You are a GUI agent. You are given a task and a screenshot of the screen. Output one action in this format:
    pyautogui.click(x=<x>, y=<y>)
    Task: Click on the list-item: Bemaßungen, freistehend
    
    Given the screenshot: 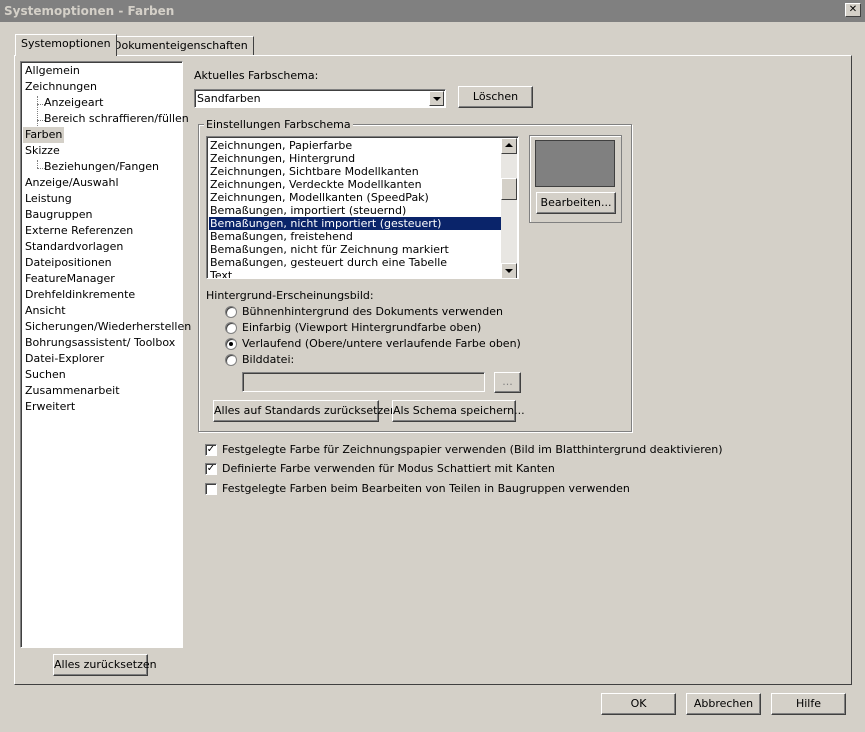 What is the action you would take?
    pyautogui.click(x=356, y=236)
    